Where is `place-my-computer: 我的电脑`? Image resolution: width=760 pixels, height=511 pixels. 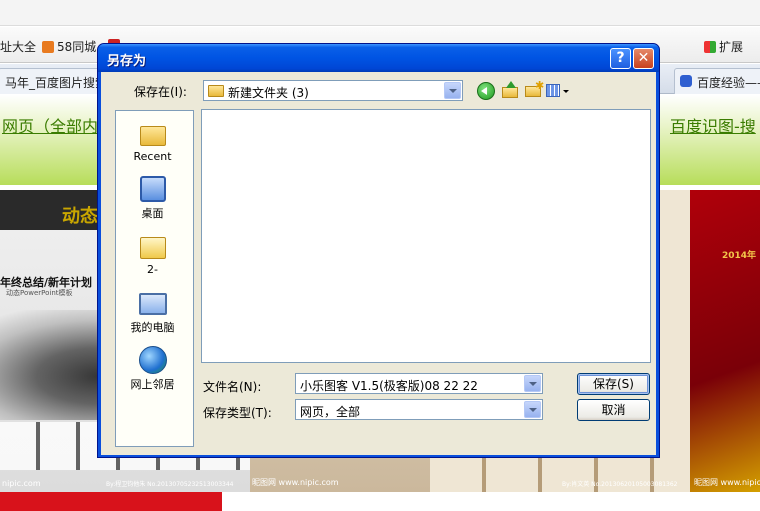 place-my-computer: 我的电脑 is located at coordinates (152, 312).